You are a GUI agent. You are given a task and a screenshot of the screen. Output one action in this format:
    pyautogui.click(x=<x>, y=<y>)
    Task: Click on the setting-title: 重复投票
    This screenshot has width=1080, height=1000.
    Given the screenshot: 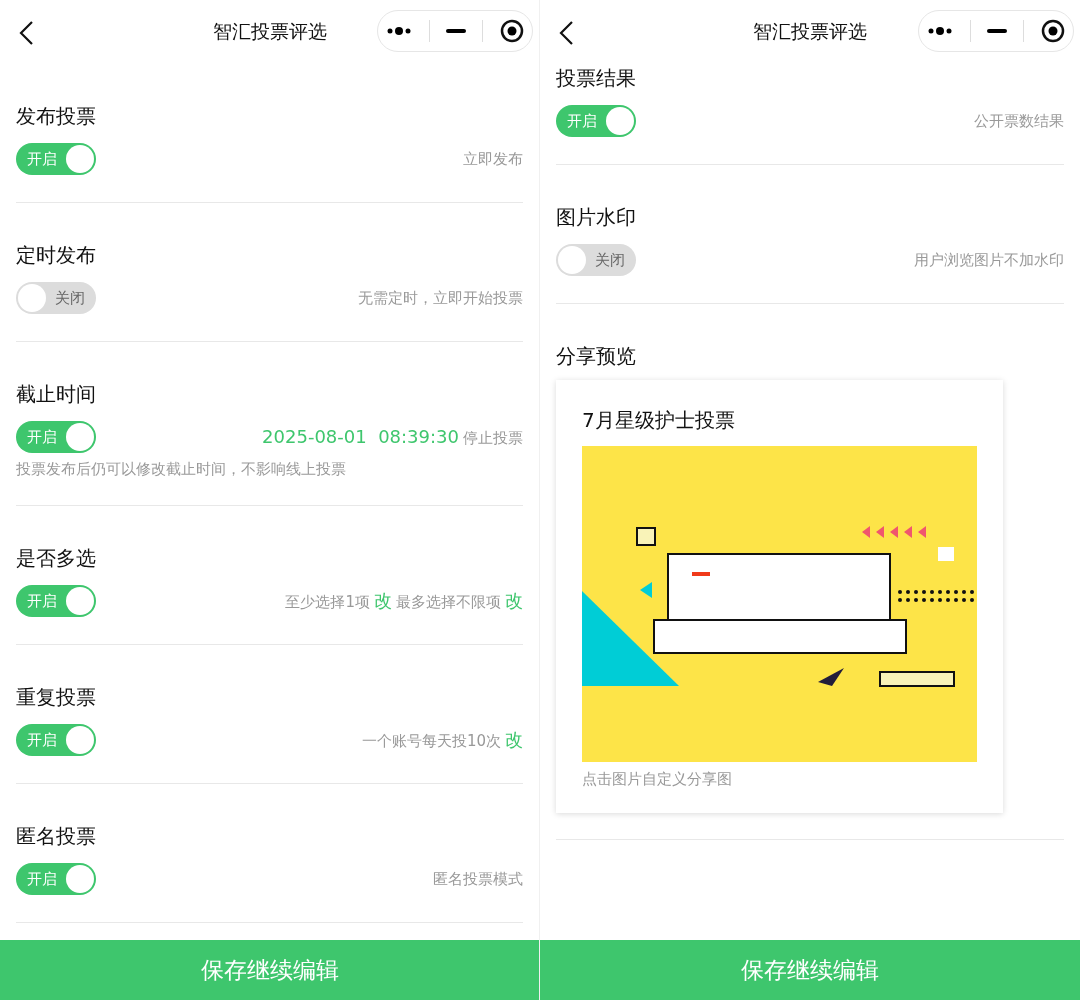 What is the action you would take?
    pyautogui.click(x=56, y=697)
    